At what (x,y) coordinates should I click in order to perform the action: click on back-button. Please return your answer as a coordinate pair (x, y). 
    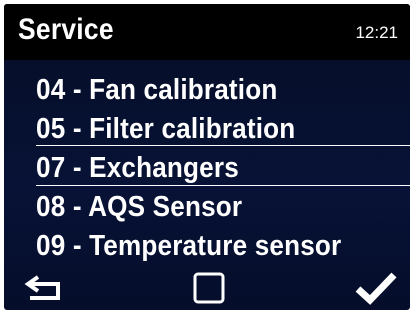
    Looking at the image, I should click on (44, 288).